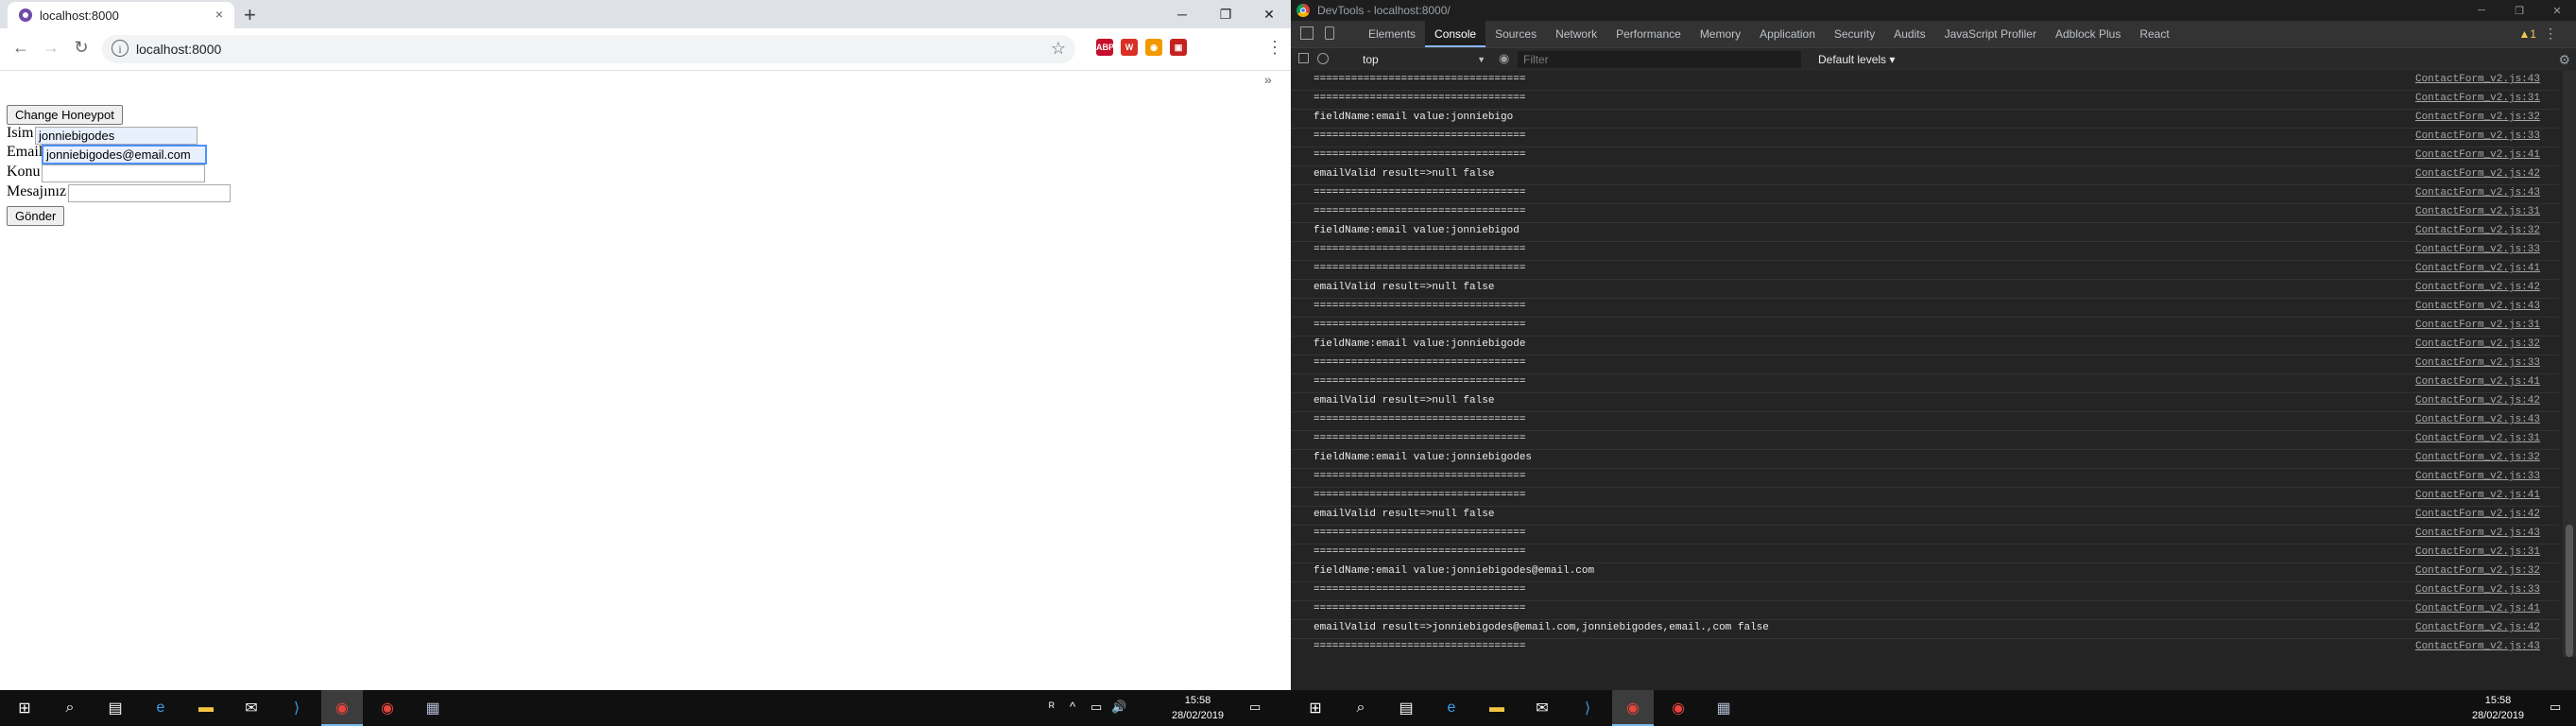 The image size is (2576, 726). I want to click on extension-icon: ABP, so click(1105, 47).